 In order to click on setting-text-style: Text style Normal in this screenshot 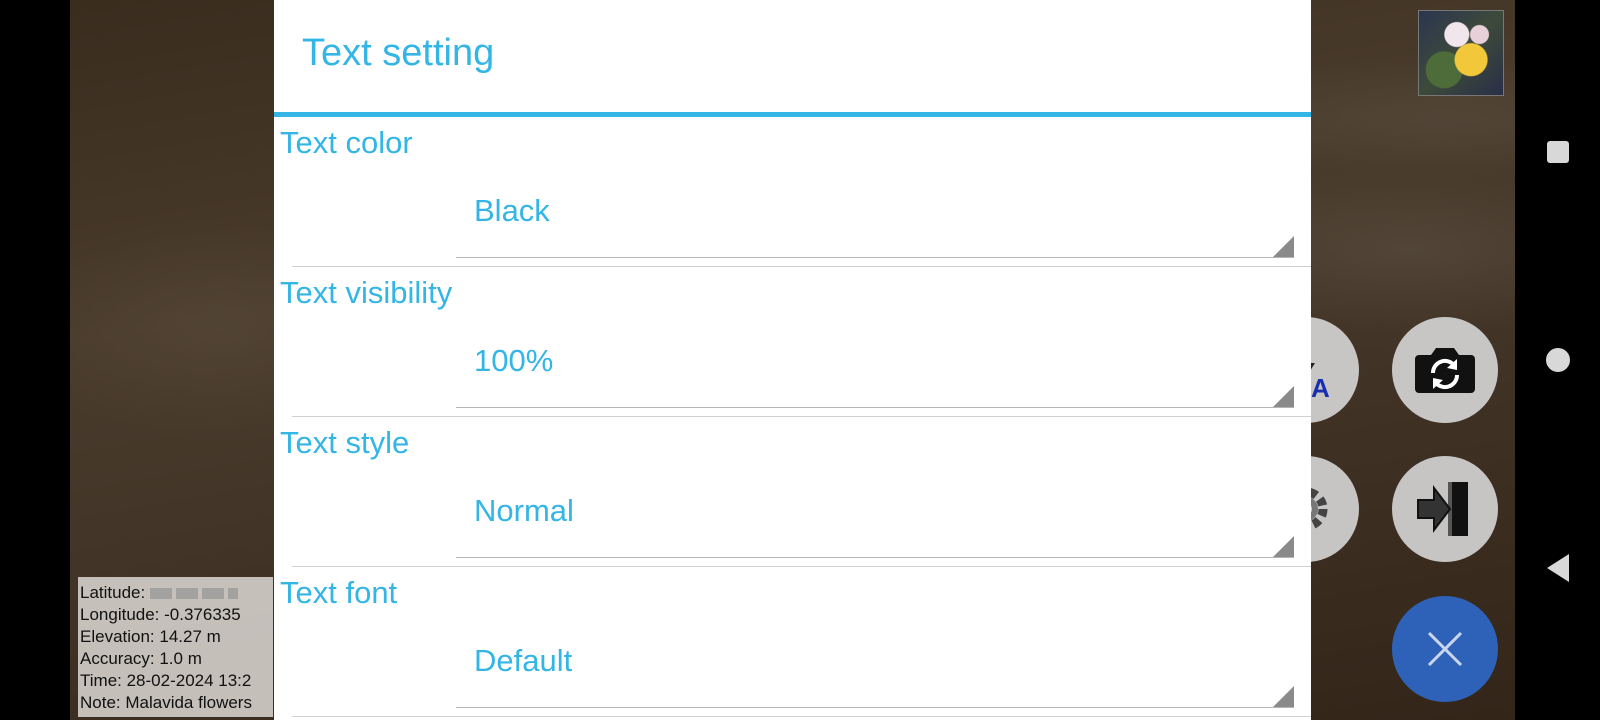, I will do `click(792, 492)`.